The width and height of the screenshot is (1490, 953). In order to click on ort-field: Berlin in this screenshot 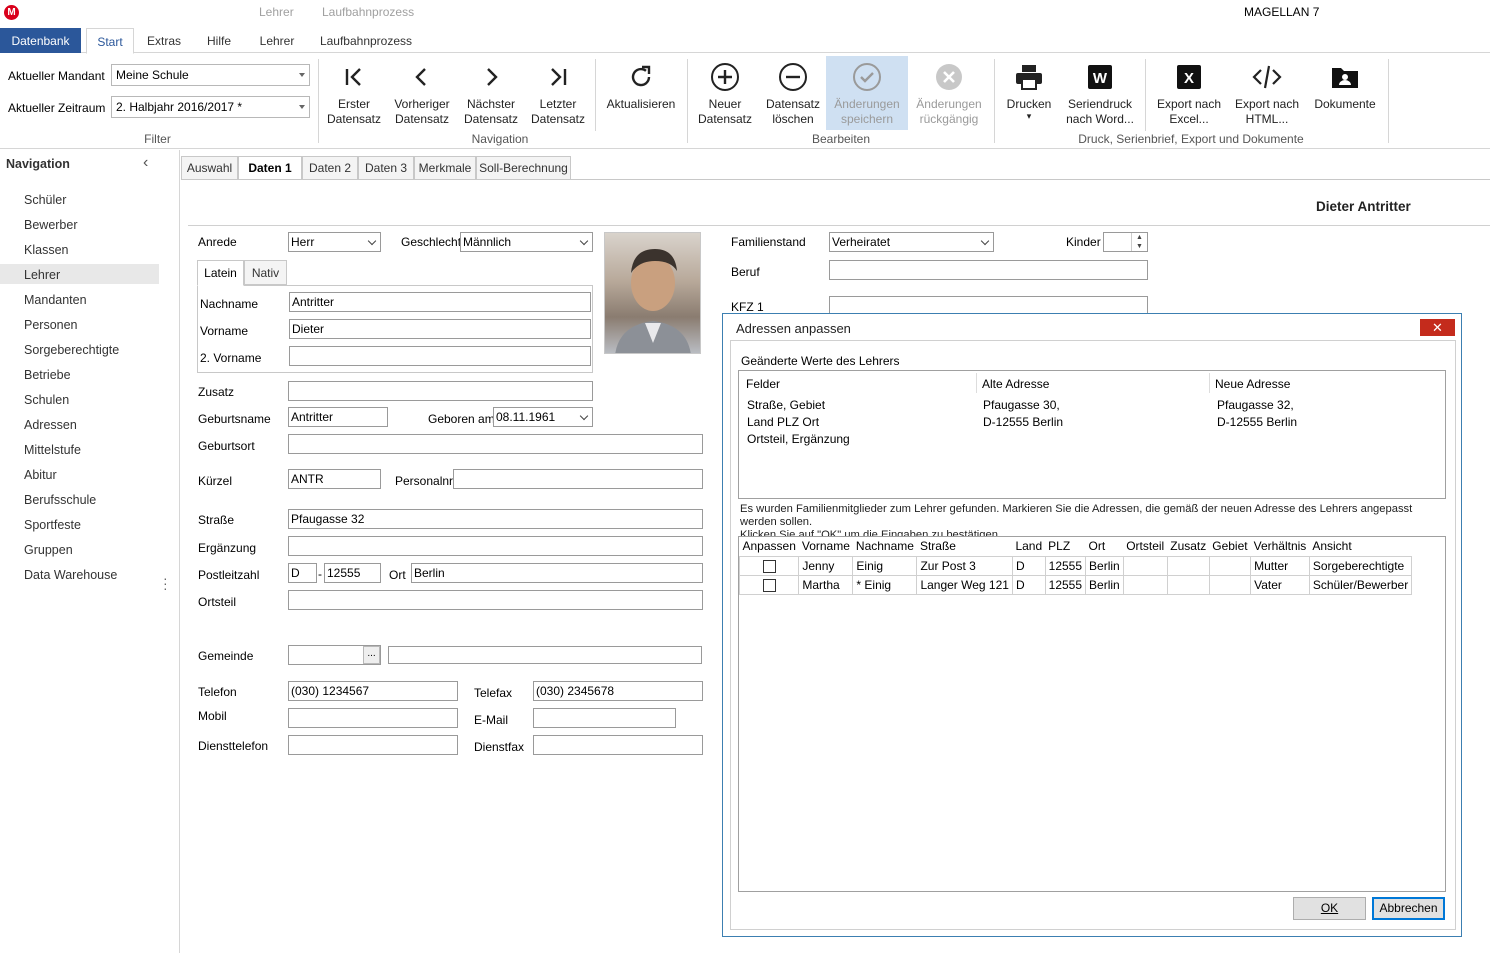, I will do `click(557, 573)`.